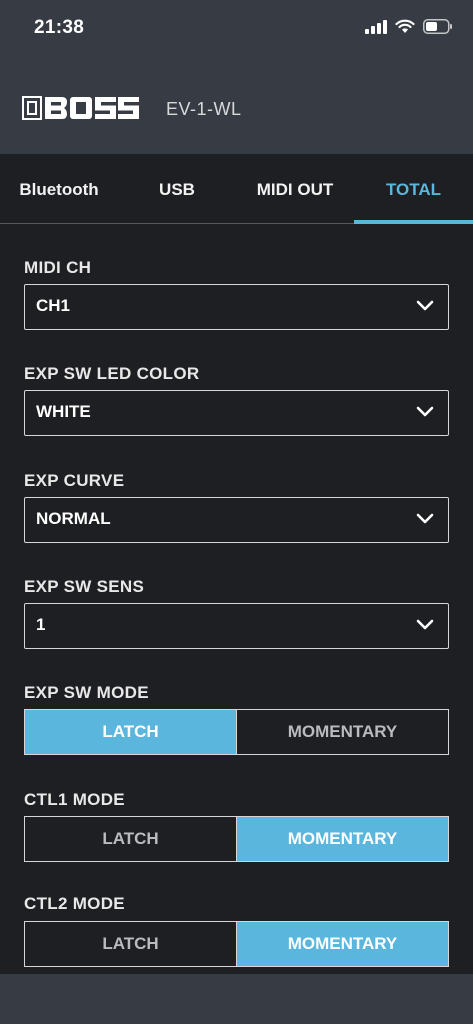 This screenshot has width=473, height=1024. I want to click on cellular-signal-icon, so click(376, 26).